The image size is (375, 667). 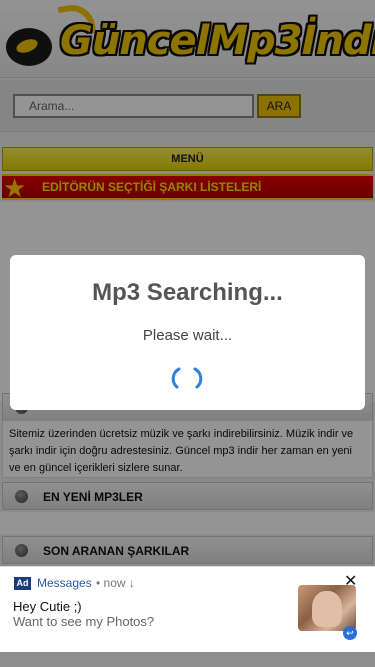 What do you see at coordinates (350, 633) in the screenshot?
I see `reply-arrow-icon: ↩` at bounding box center [350, 633].